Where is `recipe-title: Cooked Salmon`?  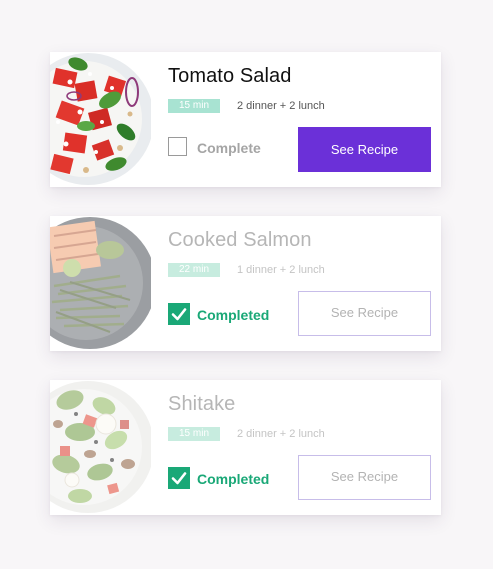 recipe-title: Cooked Salmon is located at coordinates (240, 240).